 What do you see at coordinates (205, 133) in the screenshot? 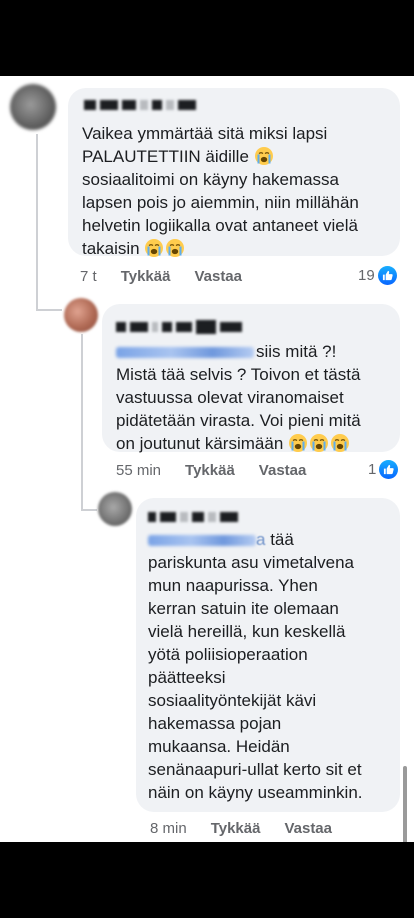
I see `comment-line: Vaikea ymmärtää sitä miksi lapsi` at bounding box center [205, 133].